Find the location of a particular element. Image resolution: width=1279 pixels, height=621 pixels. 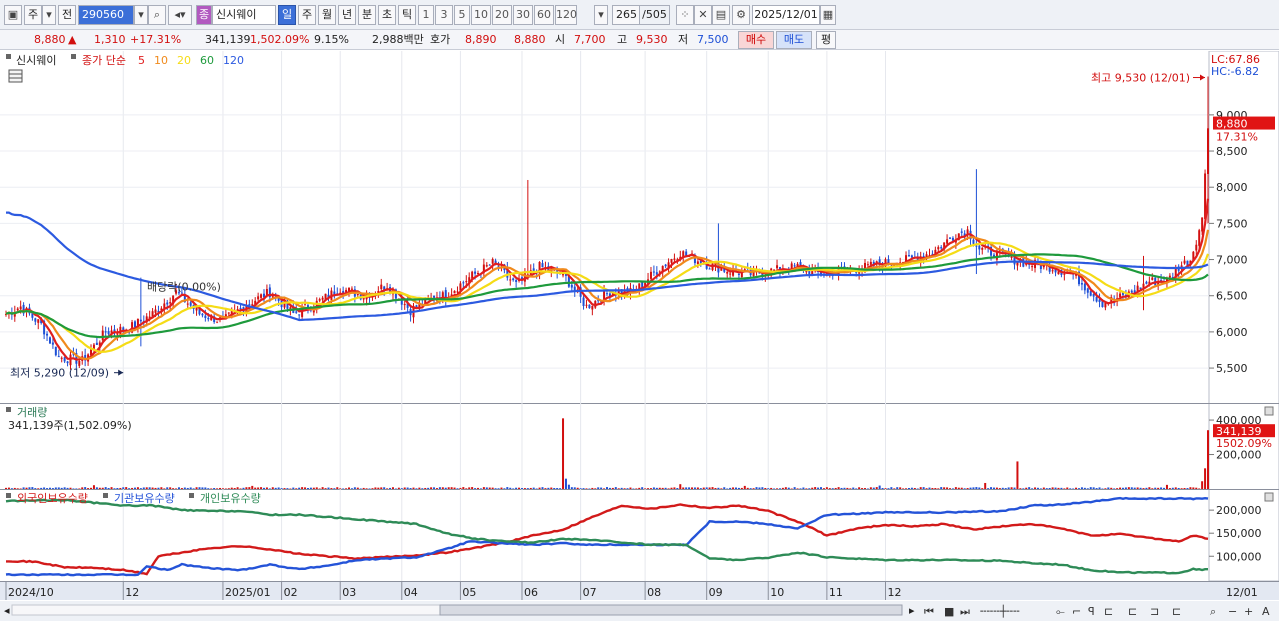

price-tick-label: 6,000 is located at coordinates (1232, 332).